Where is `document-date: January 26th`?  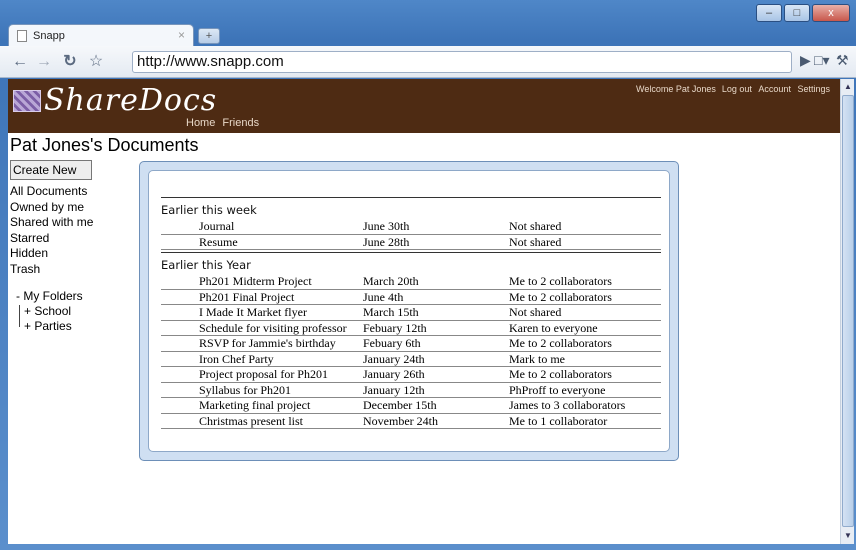
document-date: January 26th is located at coordinates (394, 374).